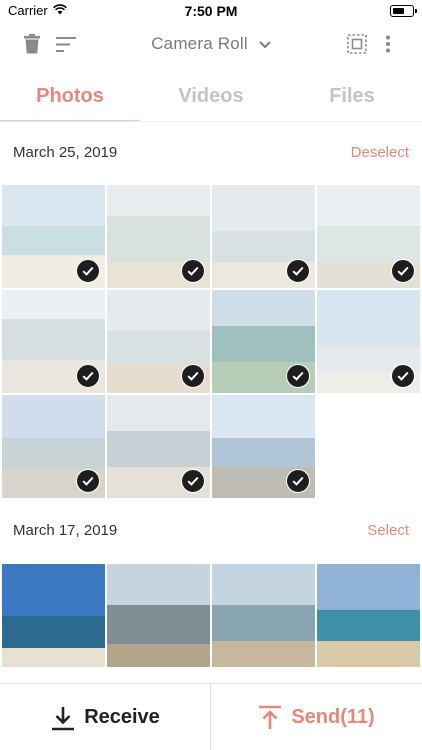  What do you see at coordinates (199, 43) in the screenshot?
I see `album-title: Camera Roll` at bounding box center [199, 43].